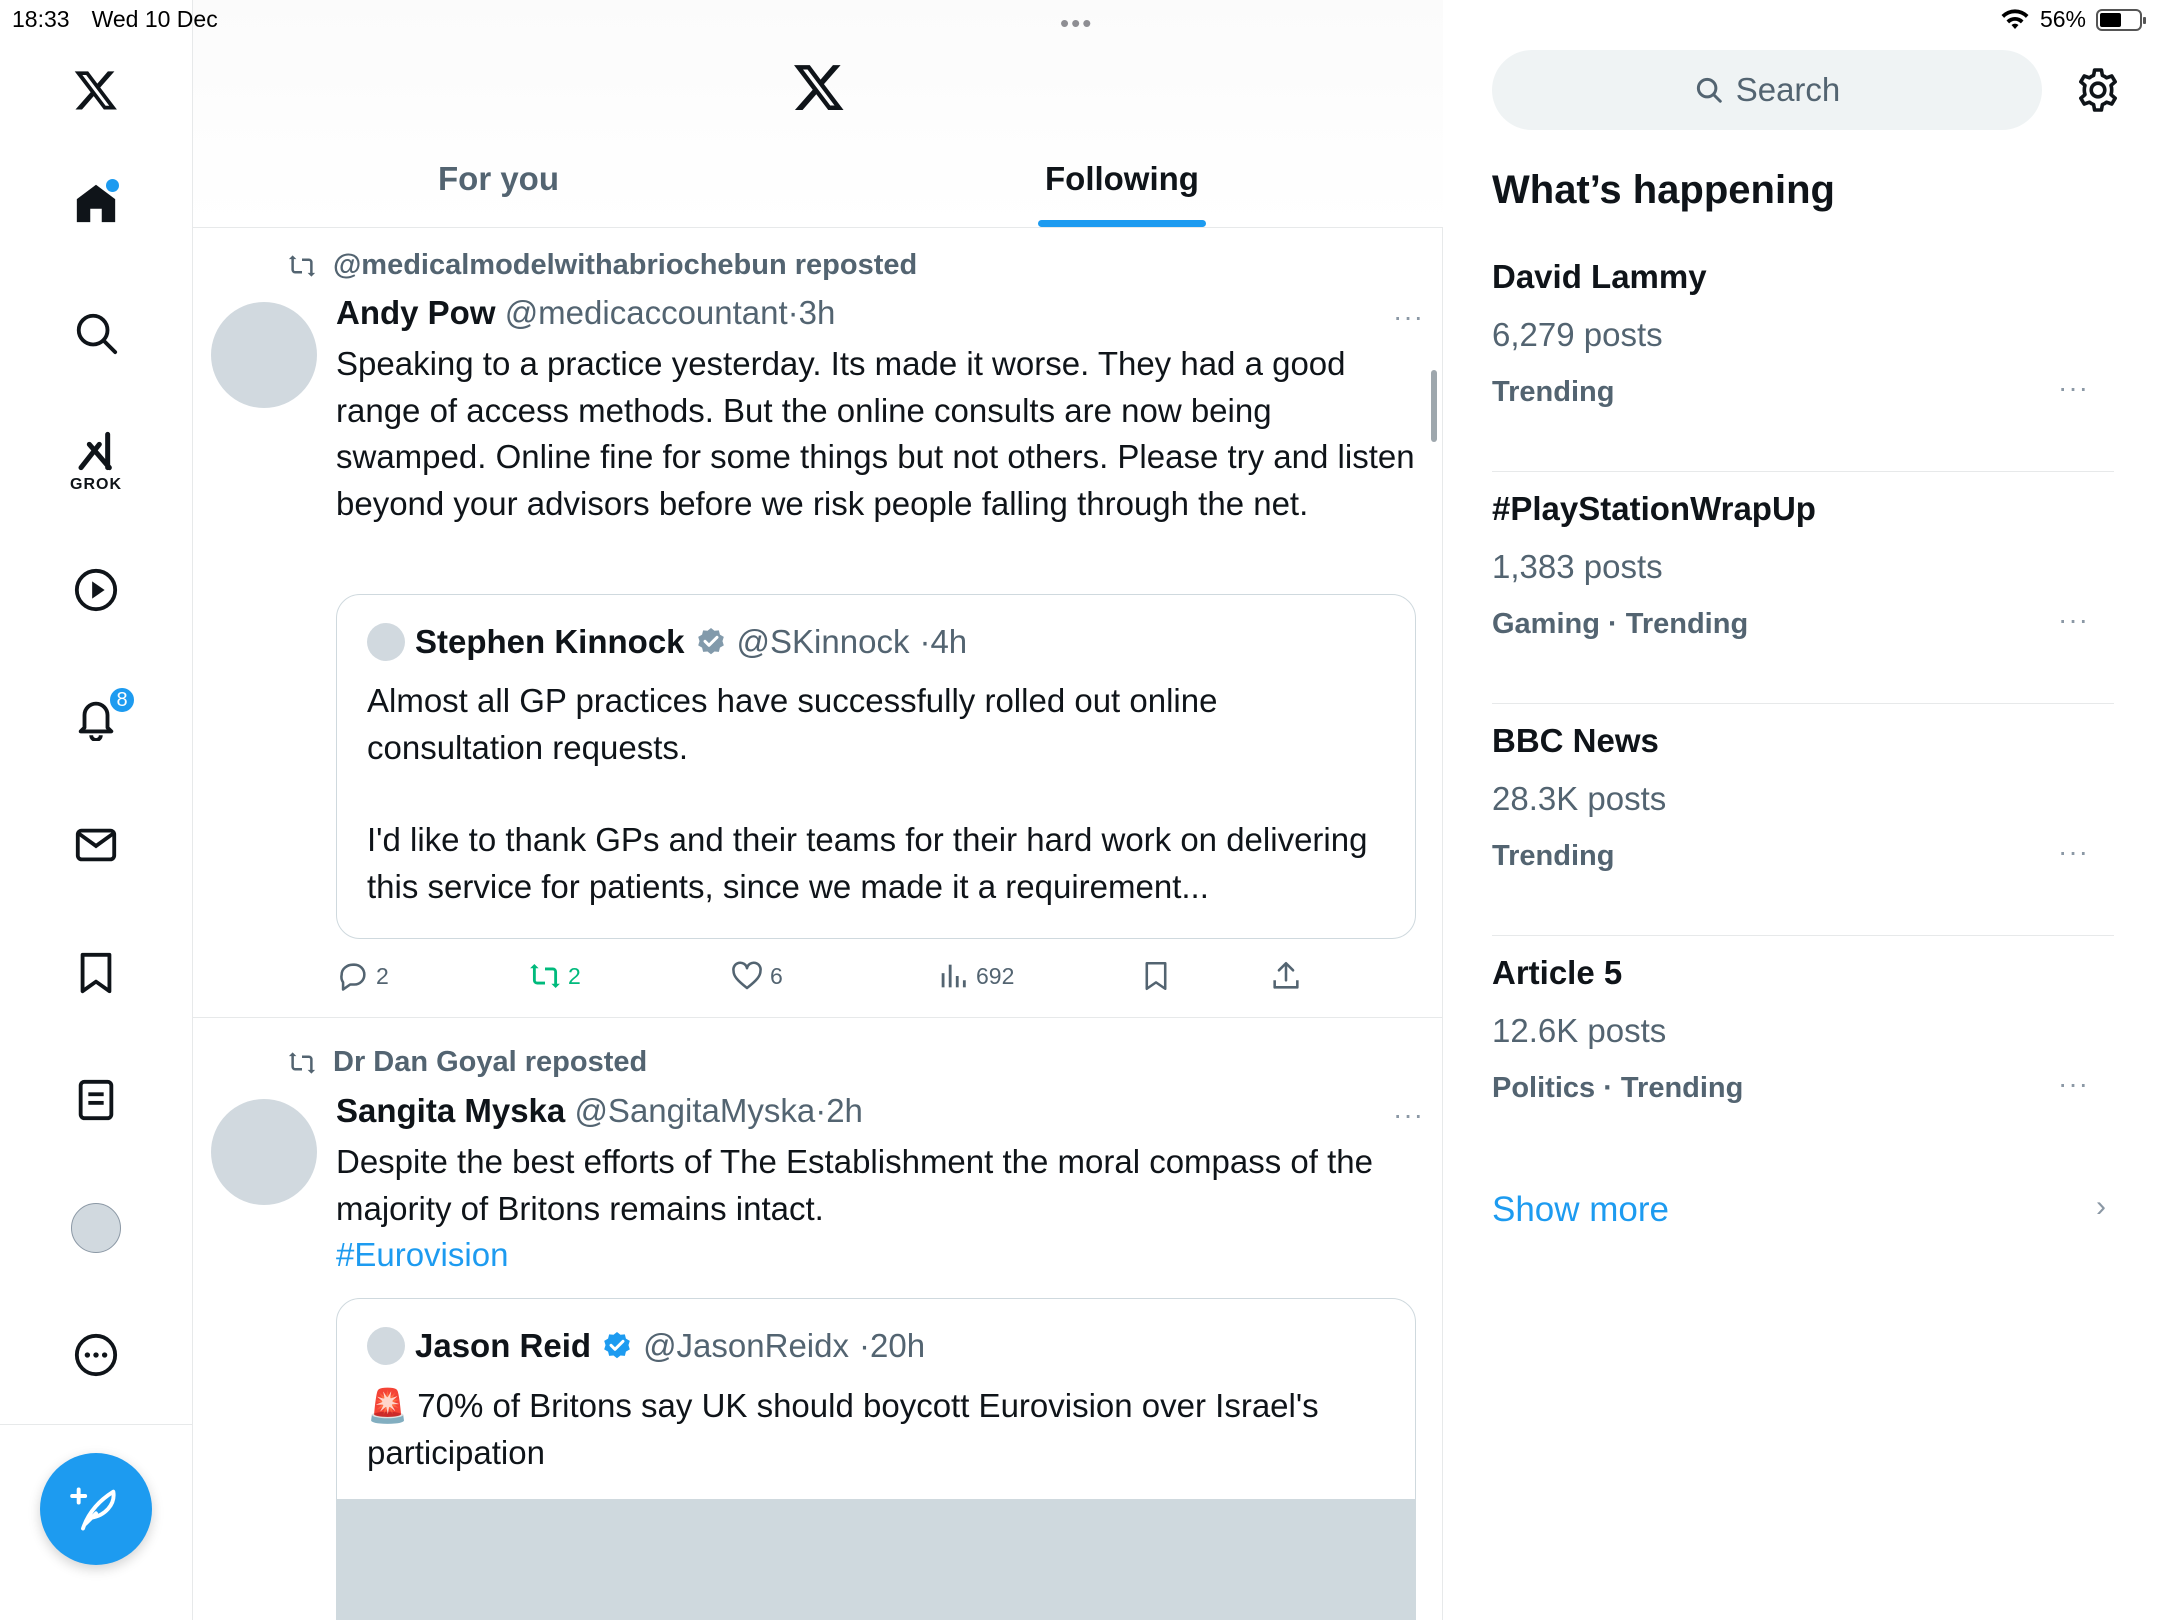  What do you see at coordinates (1803, 820) in the screenshot?
I see `trend-item: BBC News 28.3K posts Trending ···` at bounding box center [1803, 820].